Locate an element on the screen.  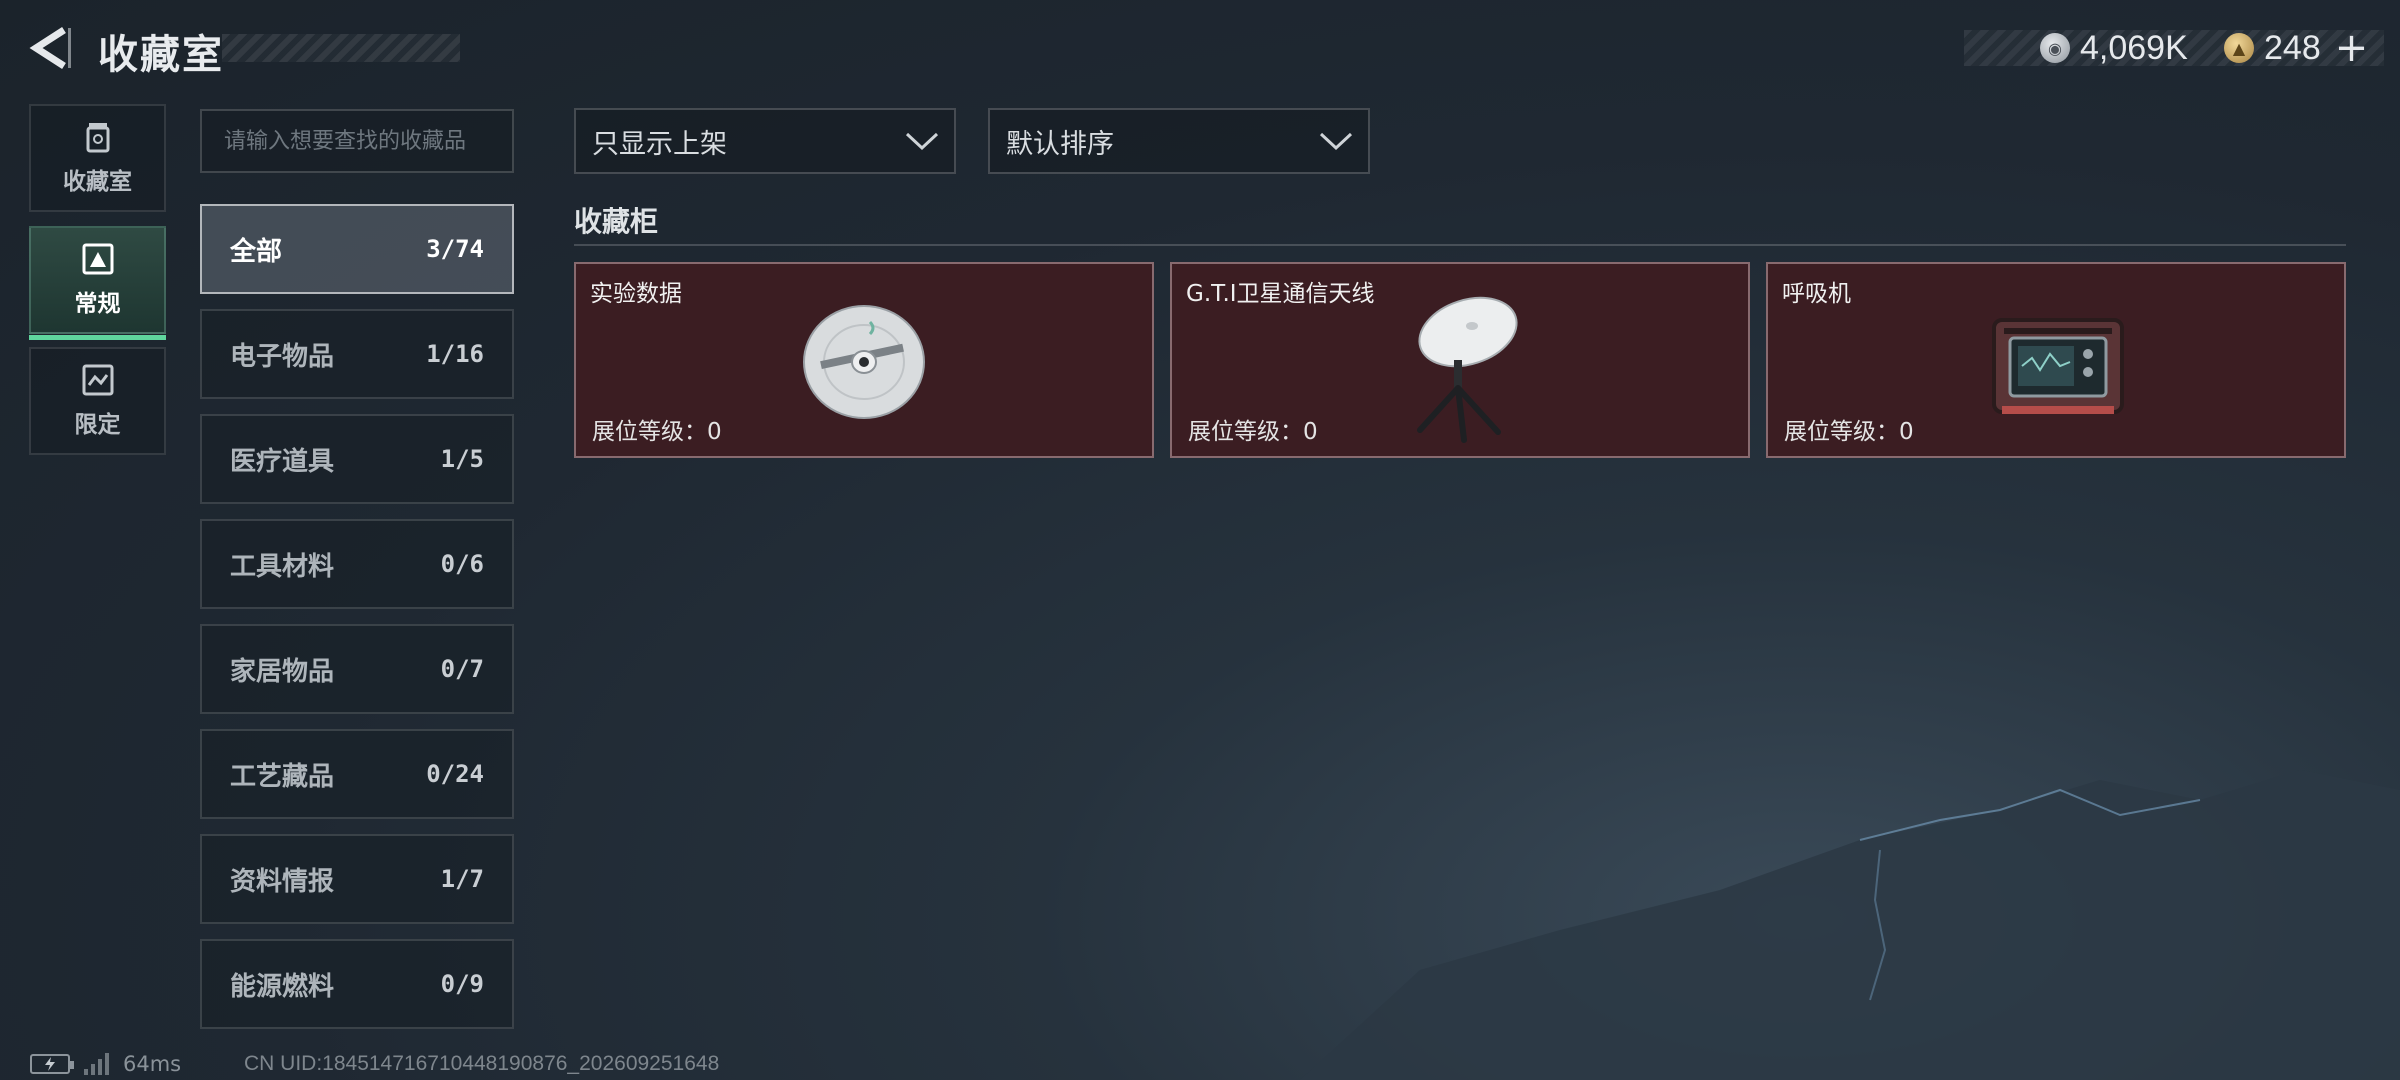
category-energy: 能源燃料 0/9 is located at coordinates (357, 984).